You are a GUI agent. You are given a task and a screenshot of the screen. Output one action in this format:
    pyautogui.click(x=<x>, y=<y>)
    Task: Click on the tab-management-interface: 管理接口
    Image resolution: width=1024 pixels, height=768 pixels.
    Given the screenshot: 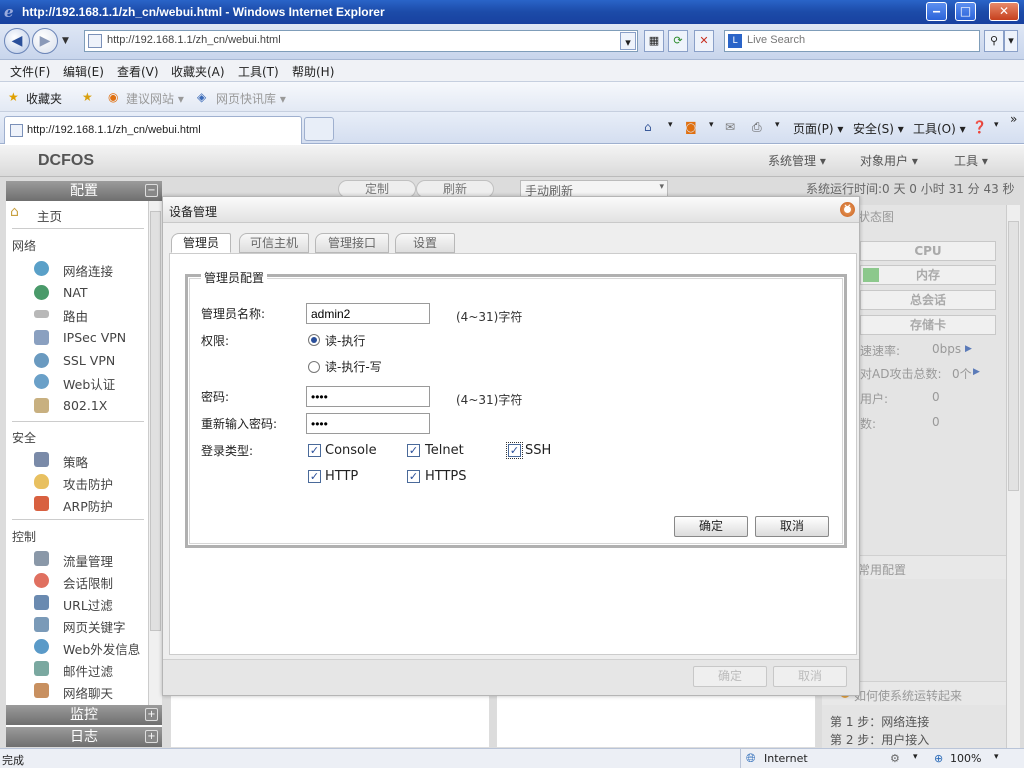 What is the action you would take?
    pyautogui.click(x=352, y=243)
    